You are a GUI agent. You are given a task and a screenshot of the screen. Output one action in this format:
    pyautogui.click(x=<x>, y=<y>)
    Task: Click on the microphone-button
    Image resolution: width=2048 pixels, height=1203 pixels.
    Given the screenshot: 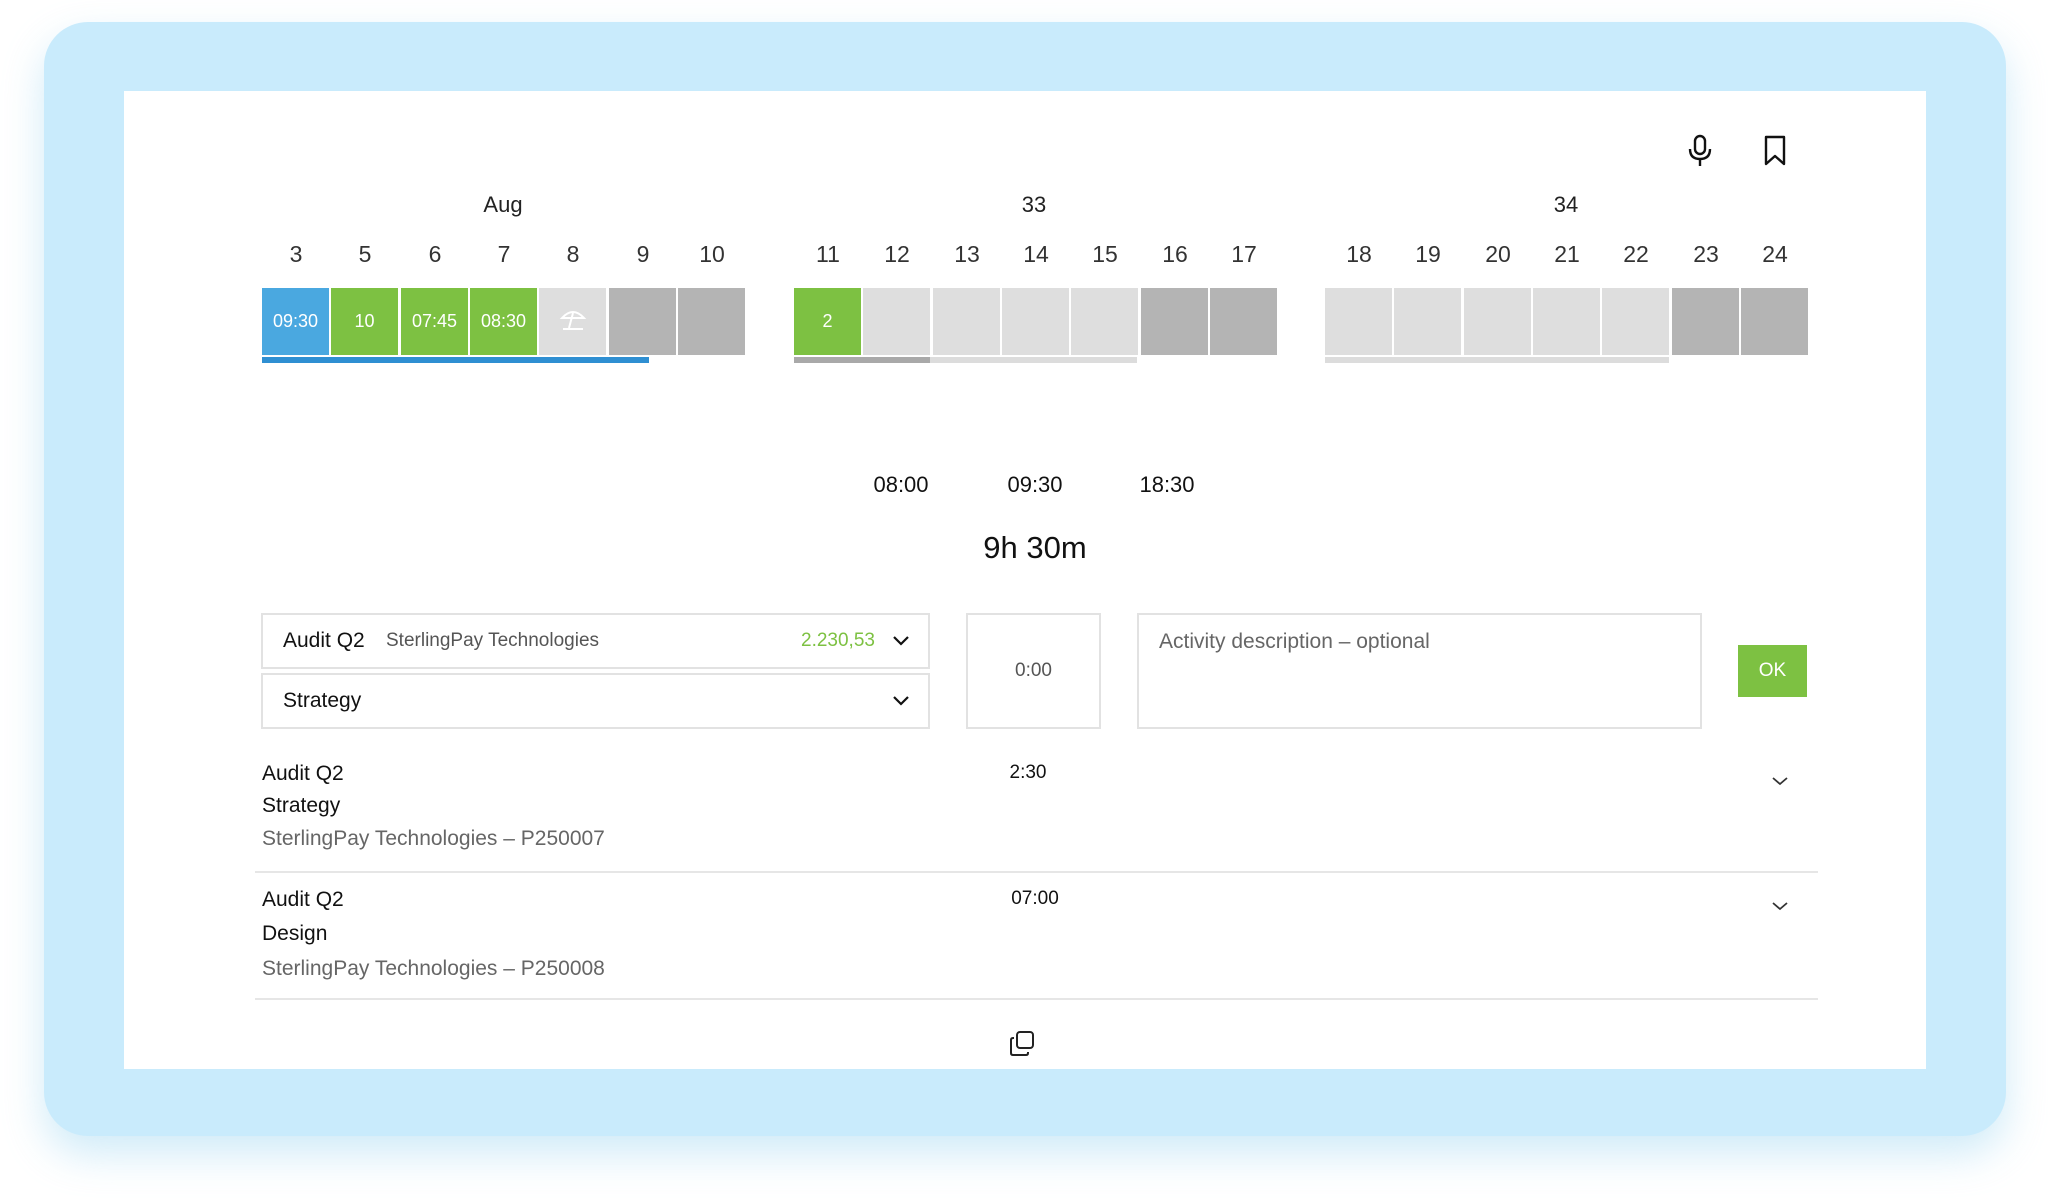 What is the action you would take?
    pyautogui.click(x=1700, y=151)
    